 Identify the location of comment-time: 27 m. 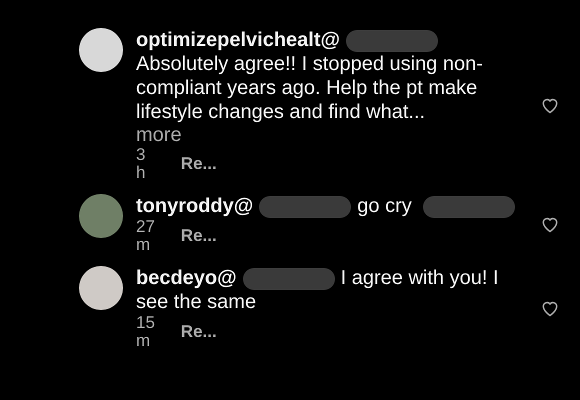
(146, 236).